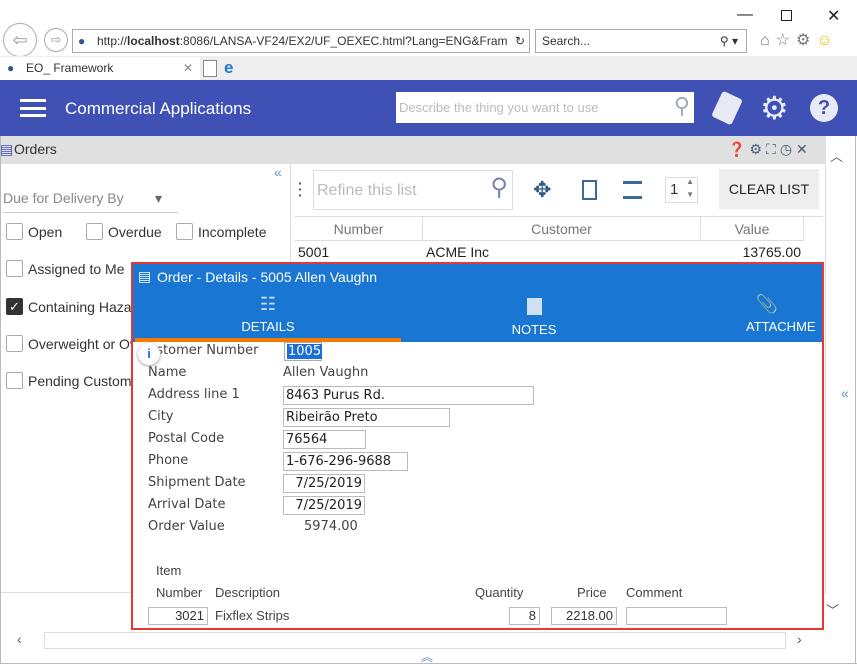  What do you see at coordinates (752, 229) in the screenshot?
I see `column-header-value: Value` at bounding box center [752, 229].